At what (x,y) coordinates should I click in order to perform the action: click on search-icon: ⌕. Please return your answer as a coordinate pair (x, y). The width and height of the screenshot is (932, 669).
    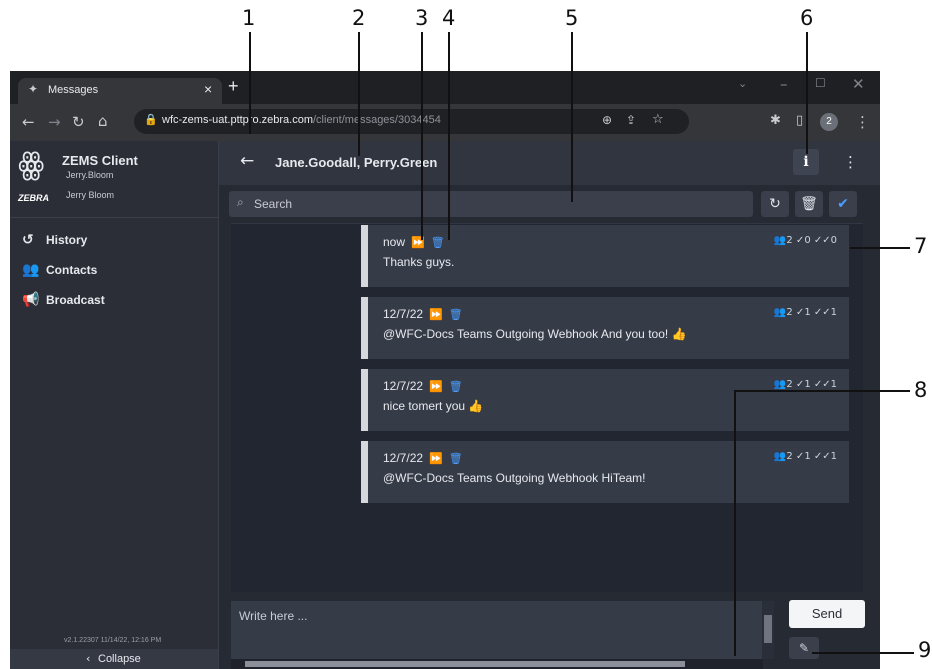
    Looking at the image, I should click on (240, 202).